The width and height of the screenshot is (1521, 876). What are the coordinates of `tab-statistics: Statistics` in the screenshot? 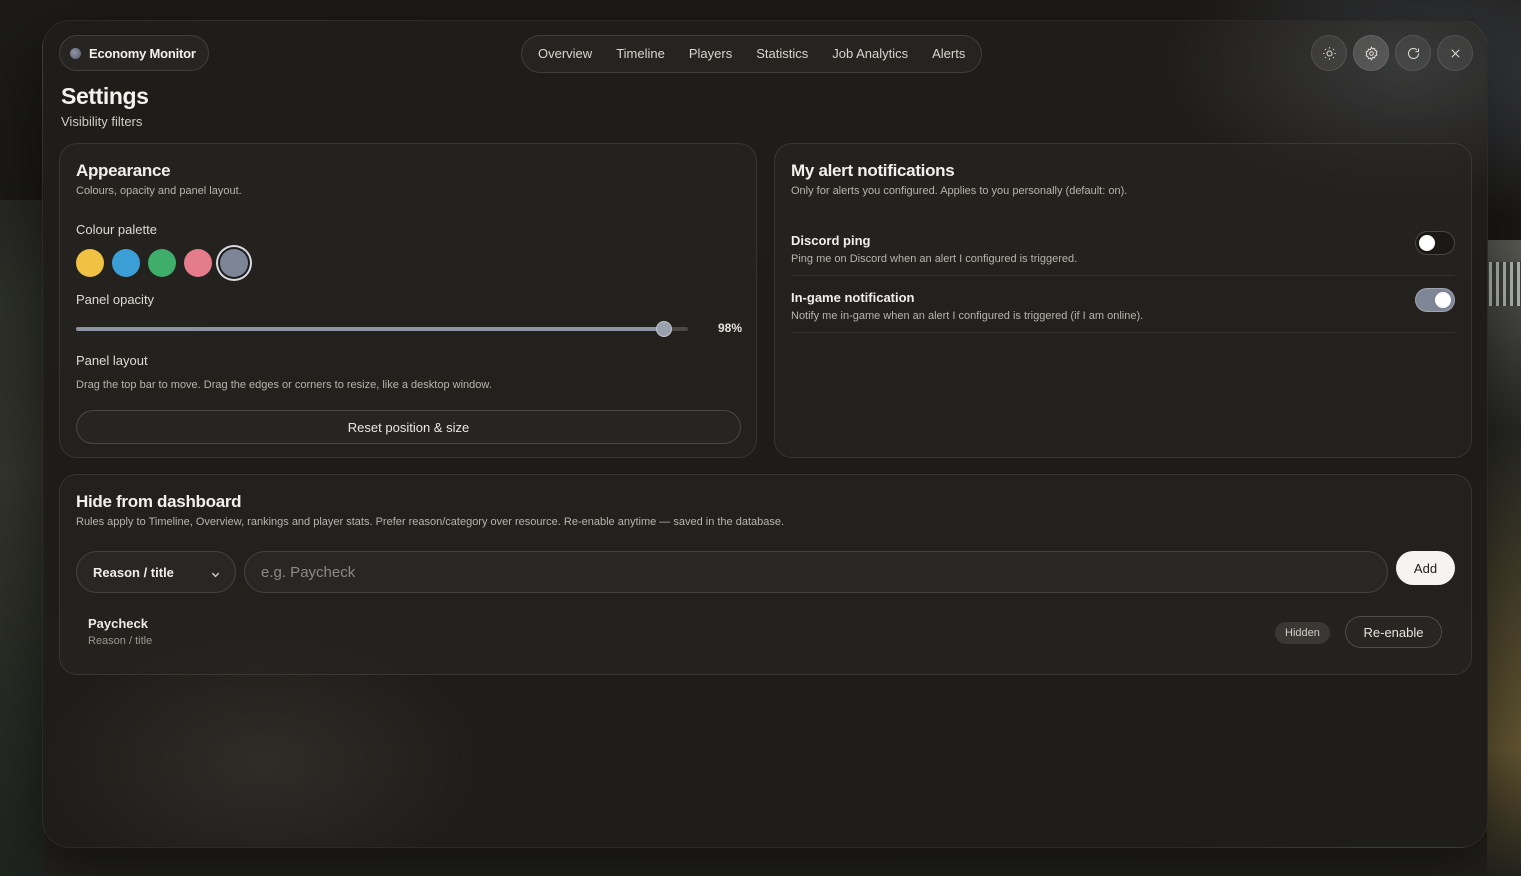 It's located at (782, 54).